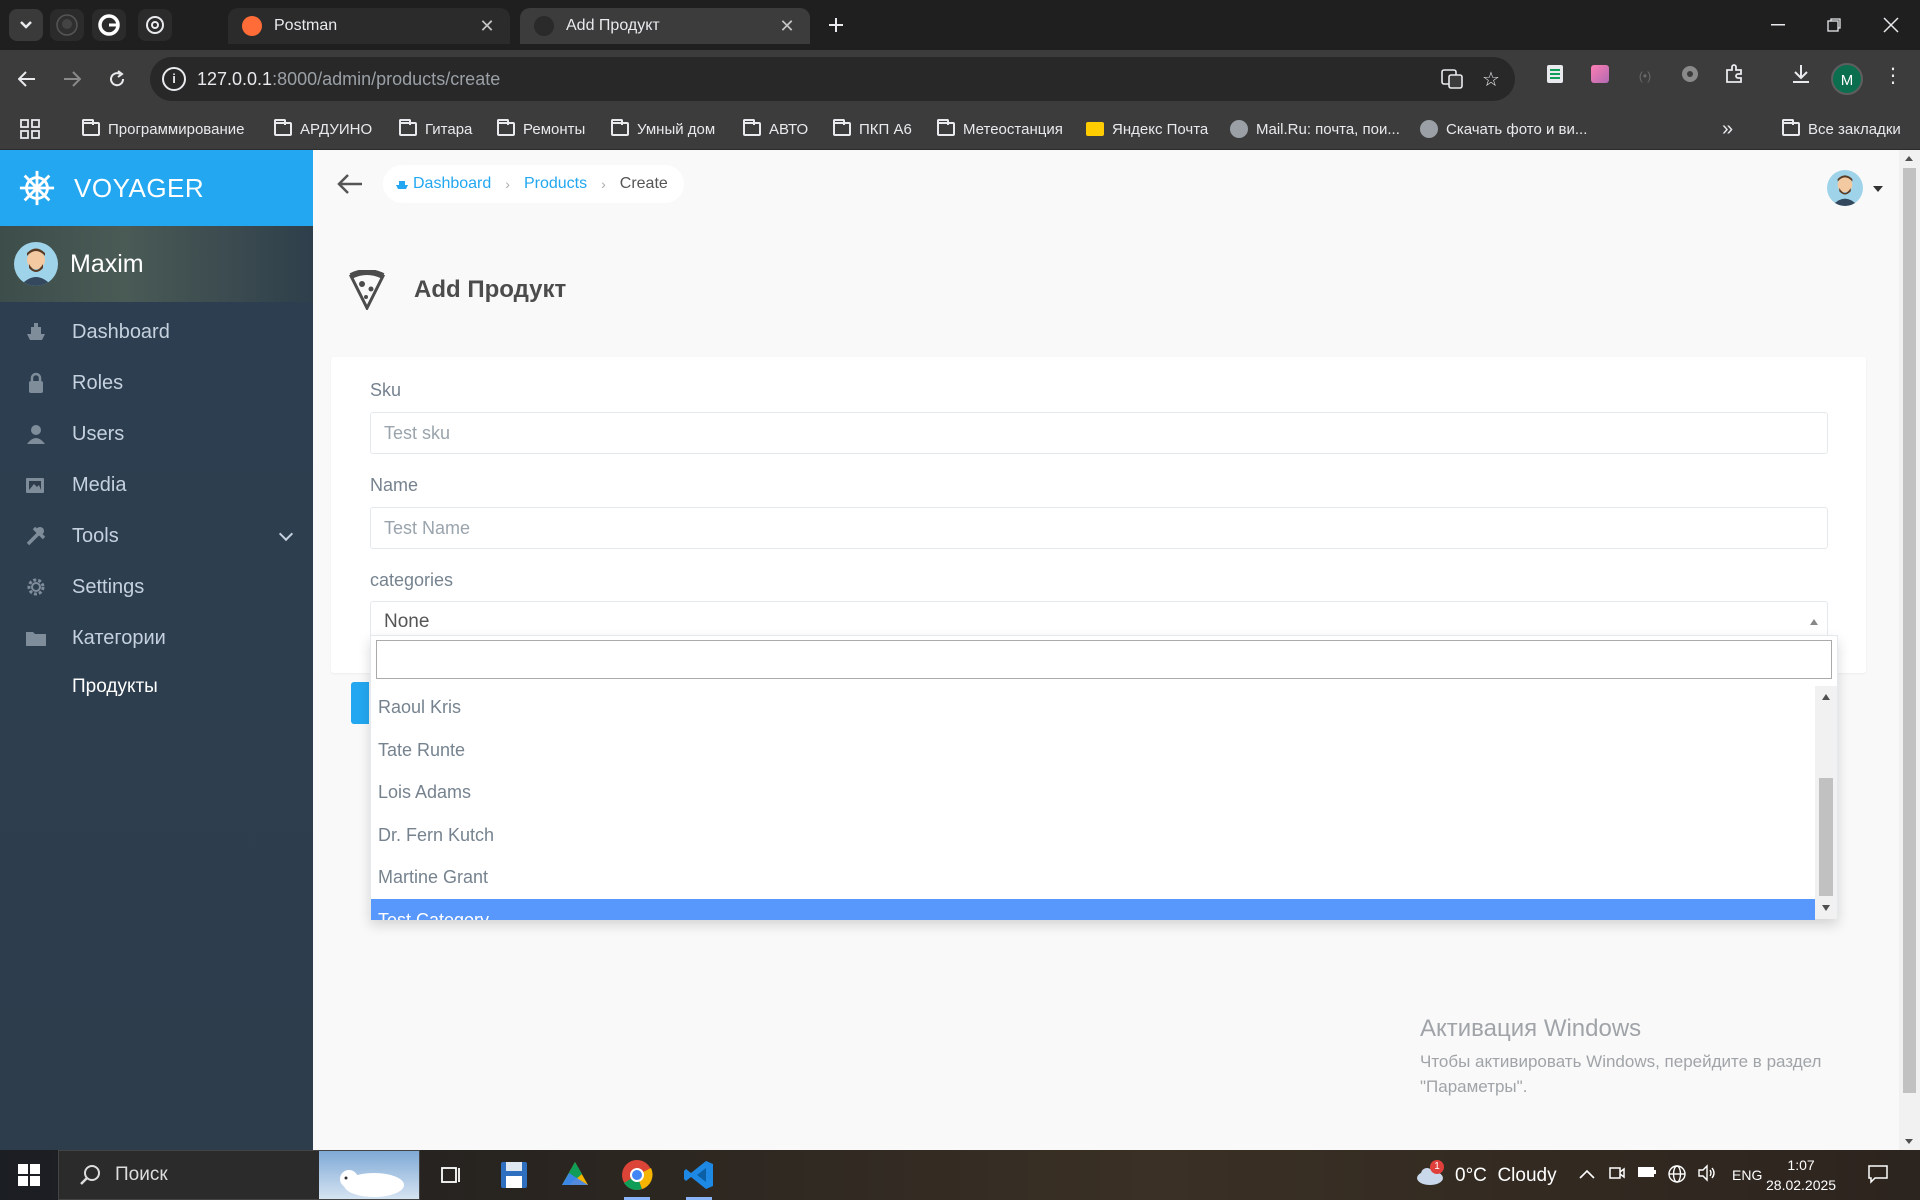  I want to click on bookmark-folder: Программирование, so click(163, 129).